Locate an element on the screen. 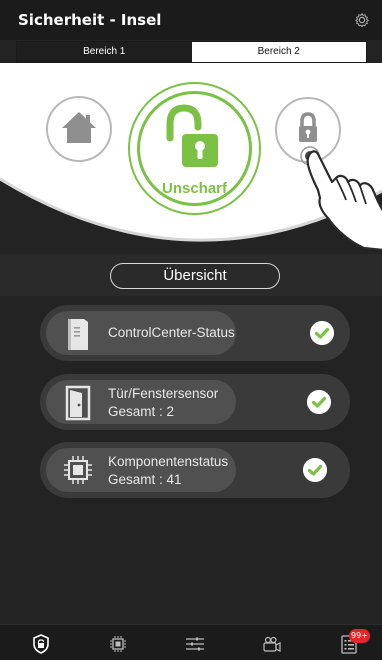 The height and width of the screenshot is (660, 382). status-card-components: Komponentenstatus Gesamt : 41 is located at coordinates (195, 470).